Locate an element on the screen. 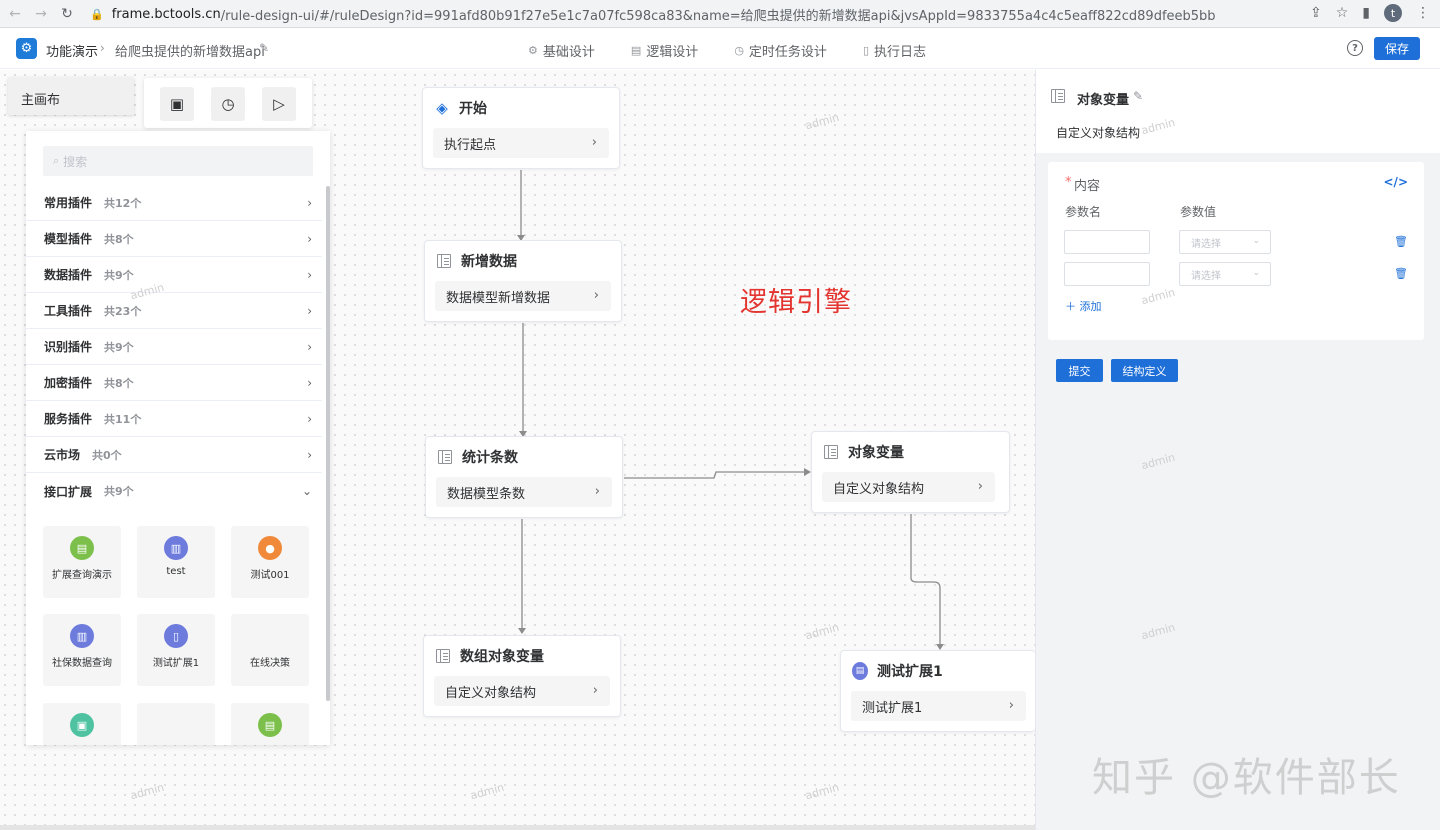 Image resolution: width=1440 pixels, height=830 pixels. panel-subtitle: 自定义对象结构 is located at coordinates (1098, 133).